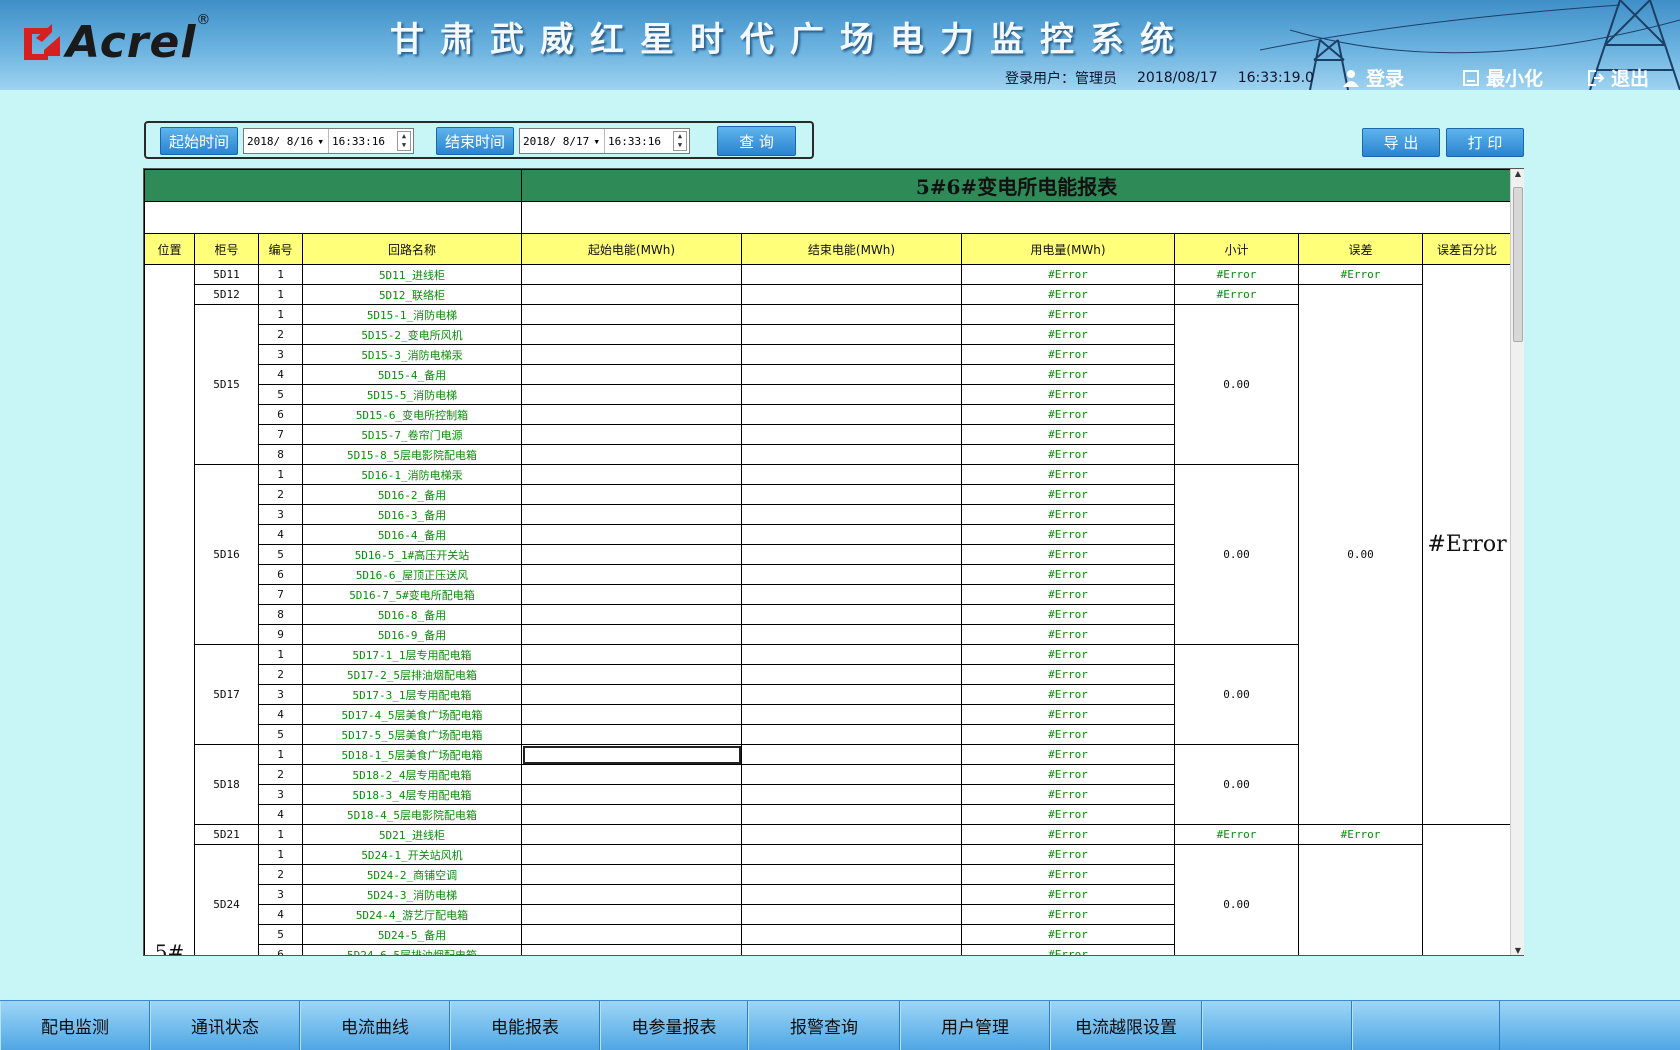 The image size is (1680, 1050). I want to click on vertical-scrollbar: ▲ ▼, so click(1517, 562).